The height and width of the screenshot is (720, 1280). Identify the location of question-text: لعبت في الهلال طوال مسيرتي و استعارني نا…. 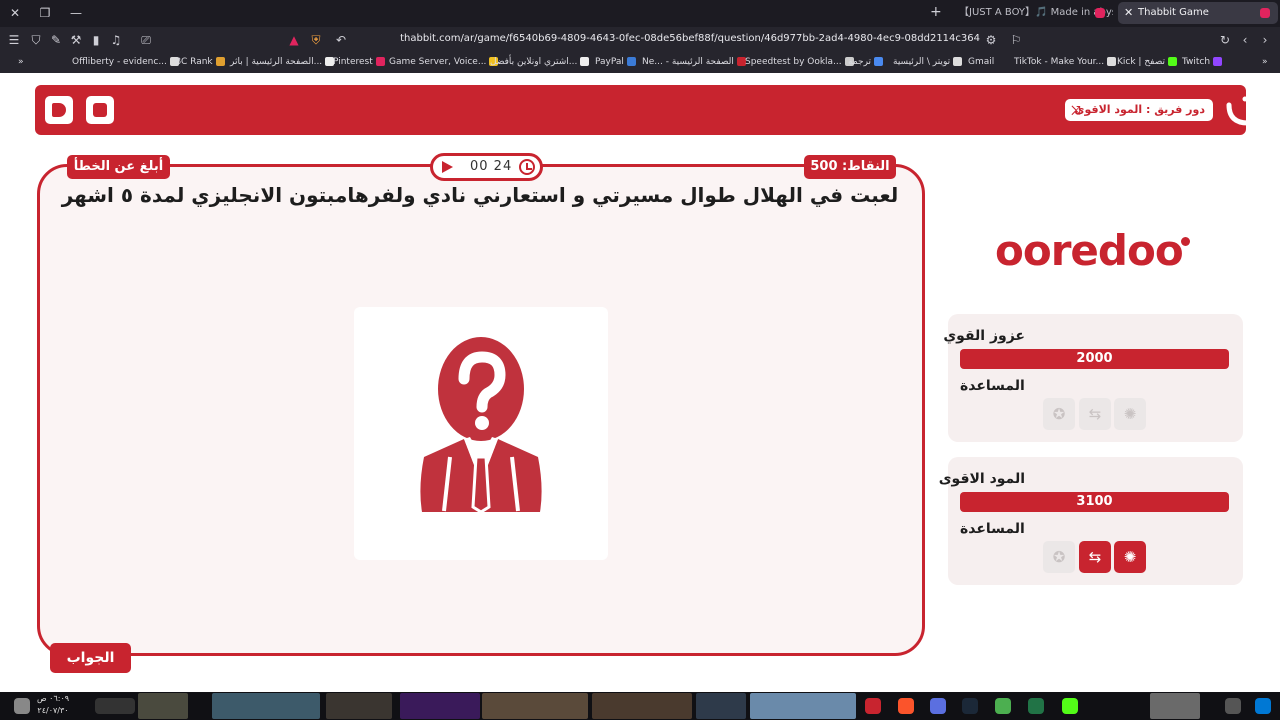
(480, 195).